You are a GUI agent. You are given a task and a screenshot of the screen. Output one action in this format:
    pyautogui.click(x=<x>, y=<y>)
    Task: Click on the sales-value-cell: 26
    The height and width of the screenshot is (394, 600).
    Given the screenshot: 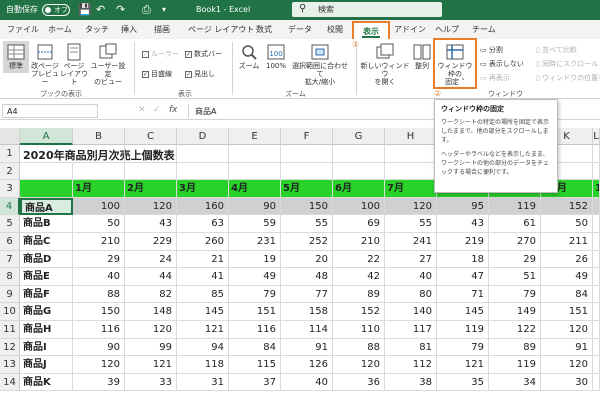 What is the action you would take?
    pyautogui.click(x=567, y=259)
    